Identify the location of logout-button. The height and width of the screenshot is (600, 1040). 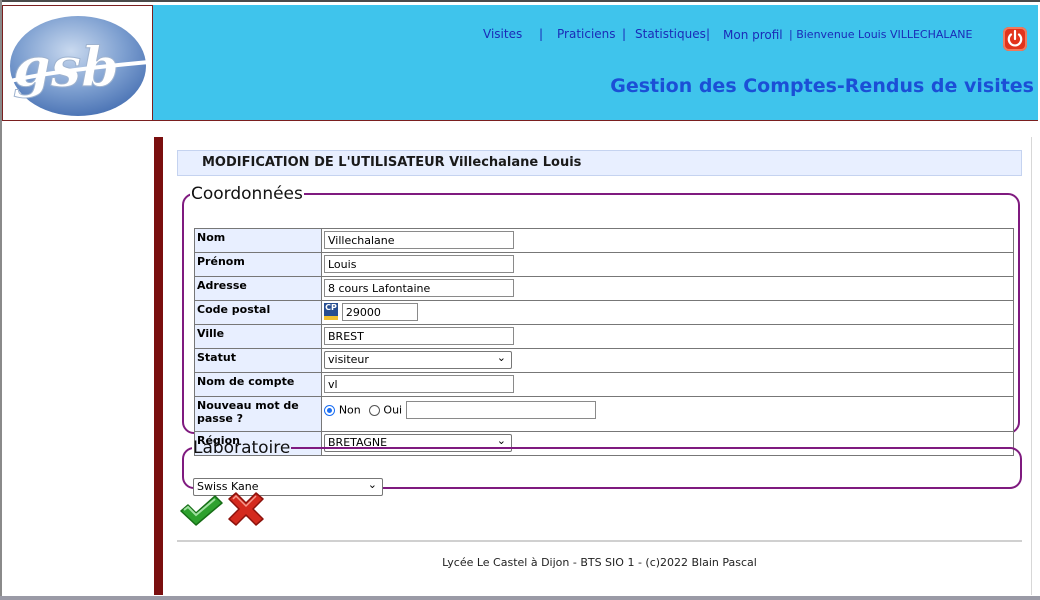
(1015, 39).